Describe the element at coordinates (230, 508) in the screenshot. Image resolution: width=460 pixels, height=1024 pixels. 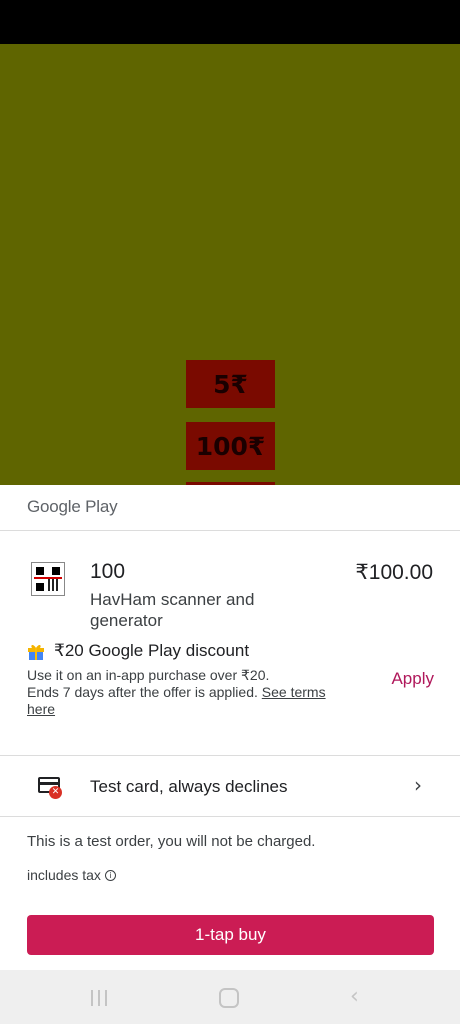
I see `sheet-header: Google Play` at that location.